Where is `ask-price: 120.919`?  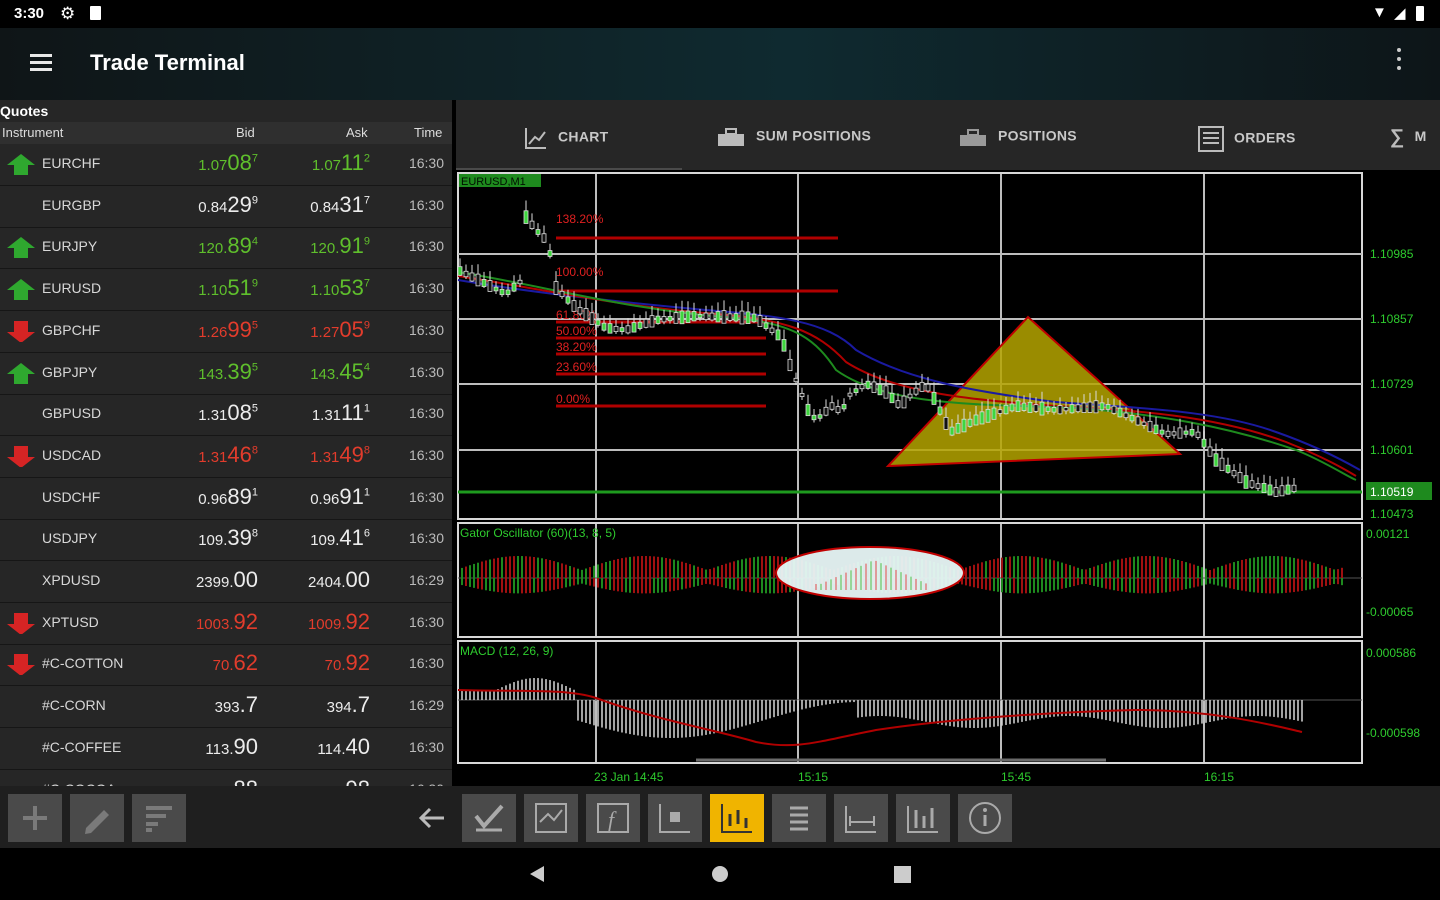
ask-price: 120.919 is located at coordinates (340, 246).